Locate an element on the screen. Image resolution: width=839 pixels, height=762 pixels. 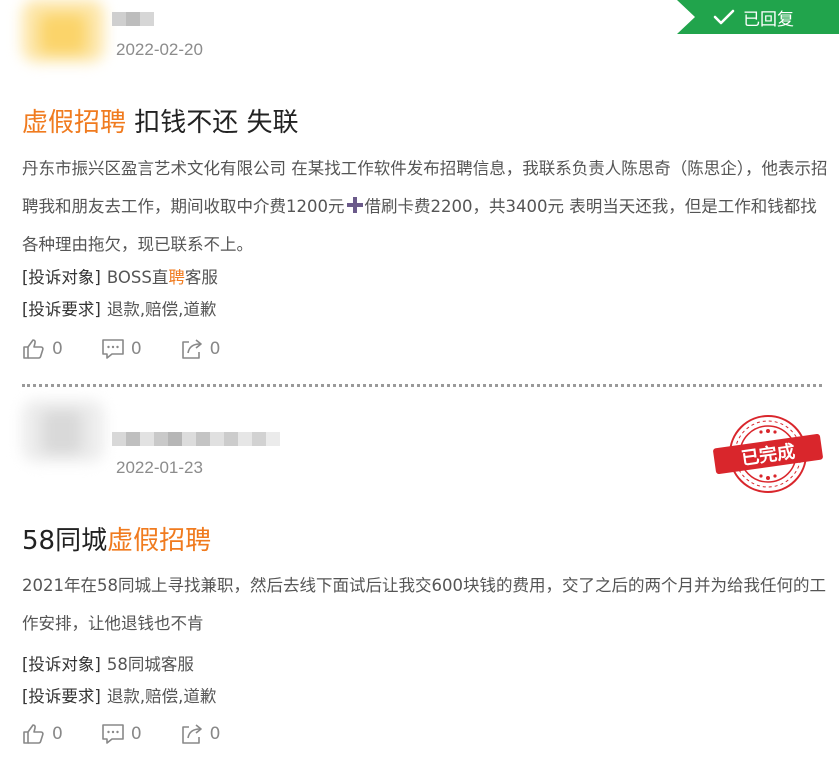
completed-stamp: 已完成 is located at coordinates (768, 454).